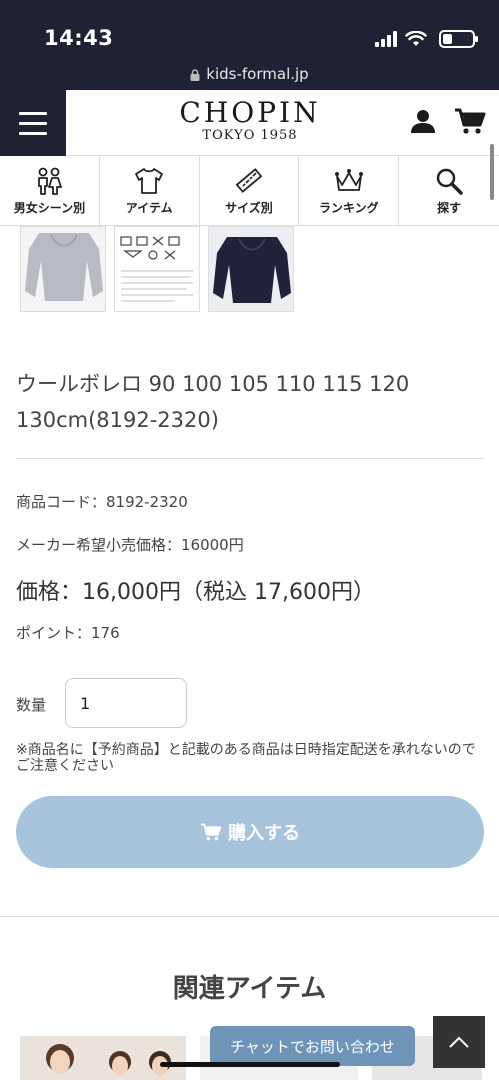 This screenshot has width=499, height=1080. What do you see at coordinates (103, 1058) in the screenshot?
I see `related-item-image` at bounding box center [103, 1058].